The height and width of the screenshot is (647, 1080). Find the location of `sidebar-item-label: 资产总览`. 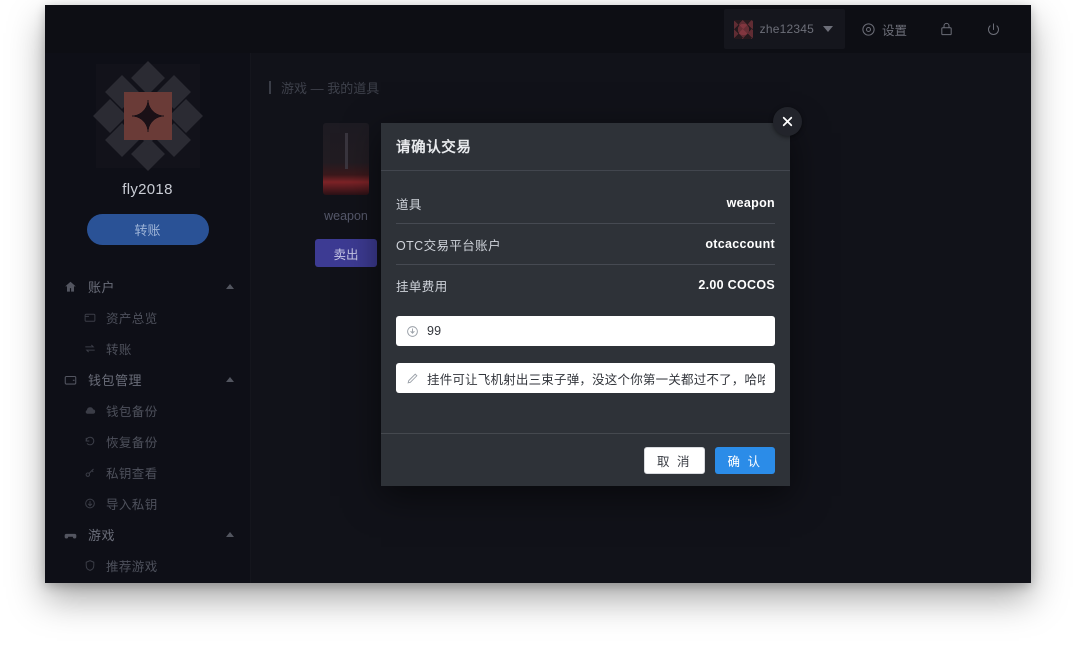

sidebar-item-label: 资产总览 is located at coordinates (132, 319).